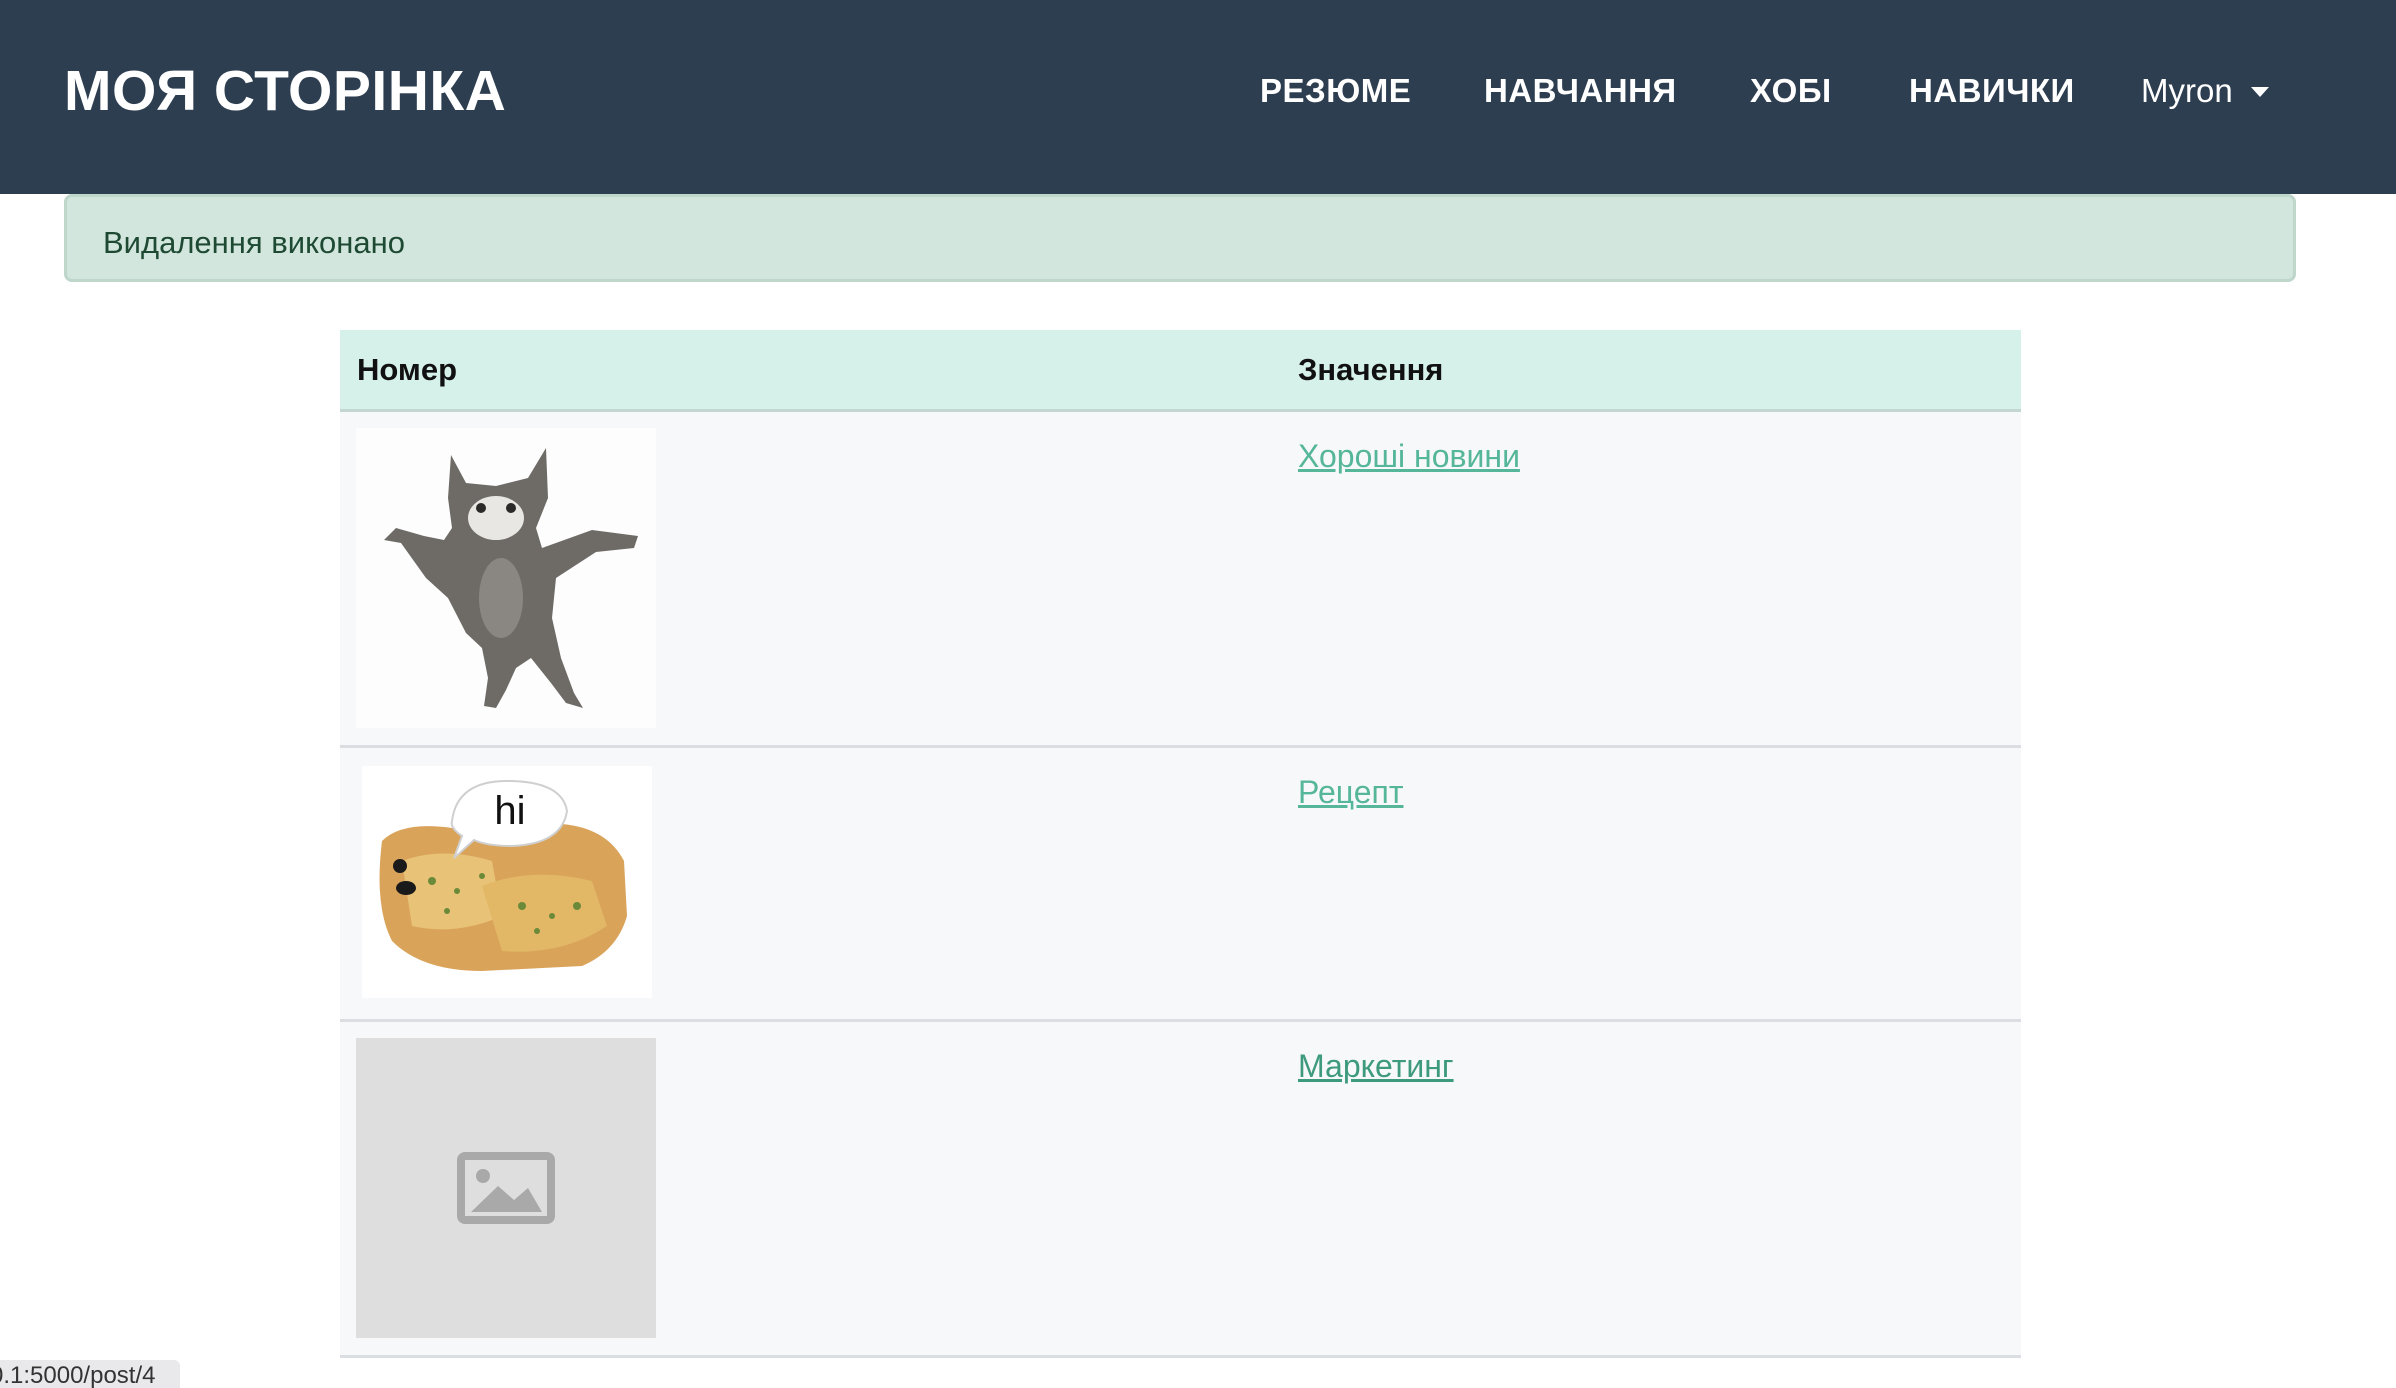 The image size is (2396, 1388). I want to click on user-name: Myron, so click(2187, 90).